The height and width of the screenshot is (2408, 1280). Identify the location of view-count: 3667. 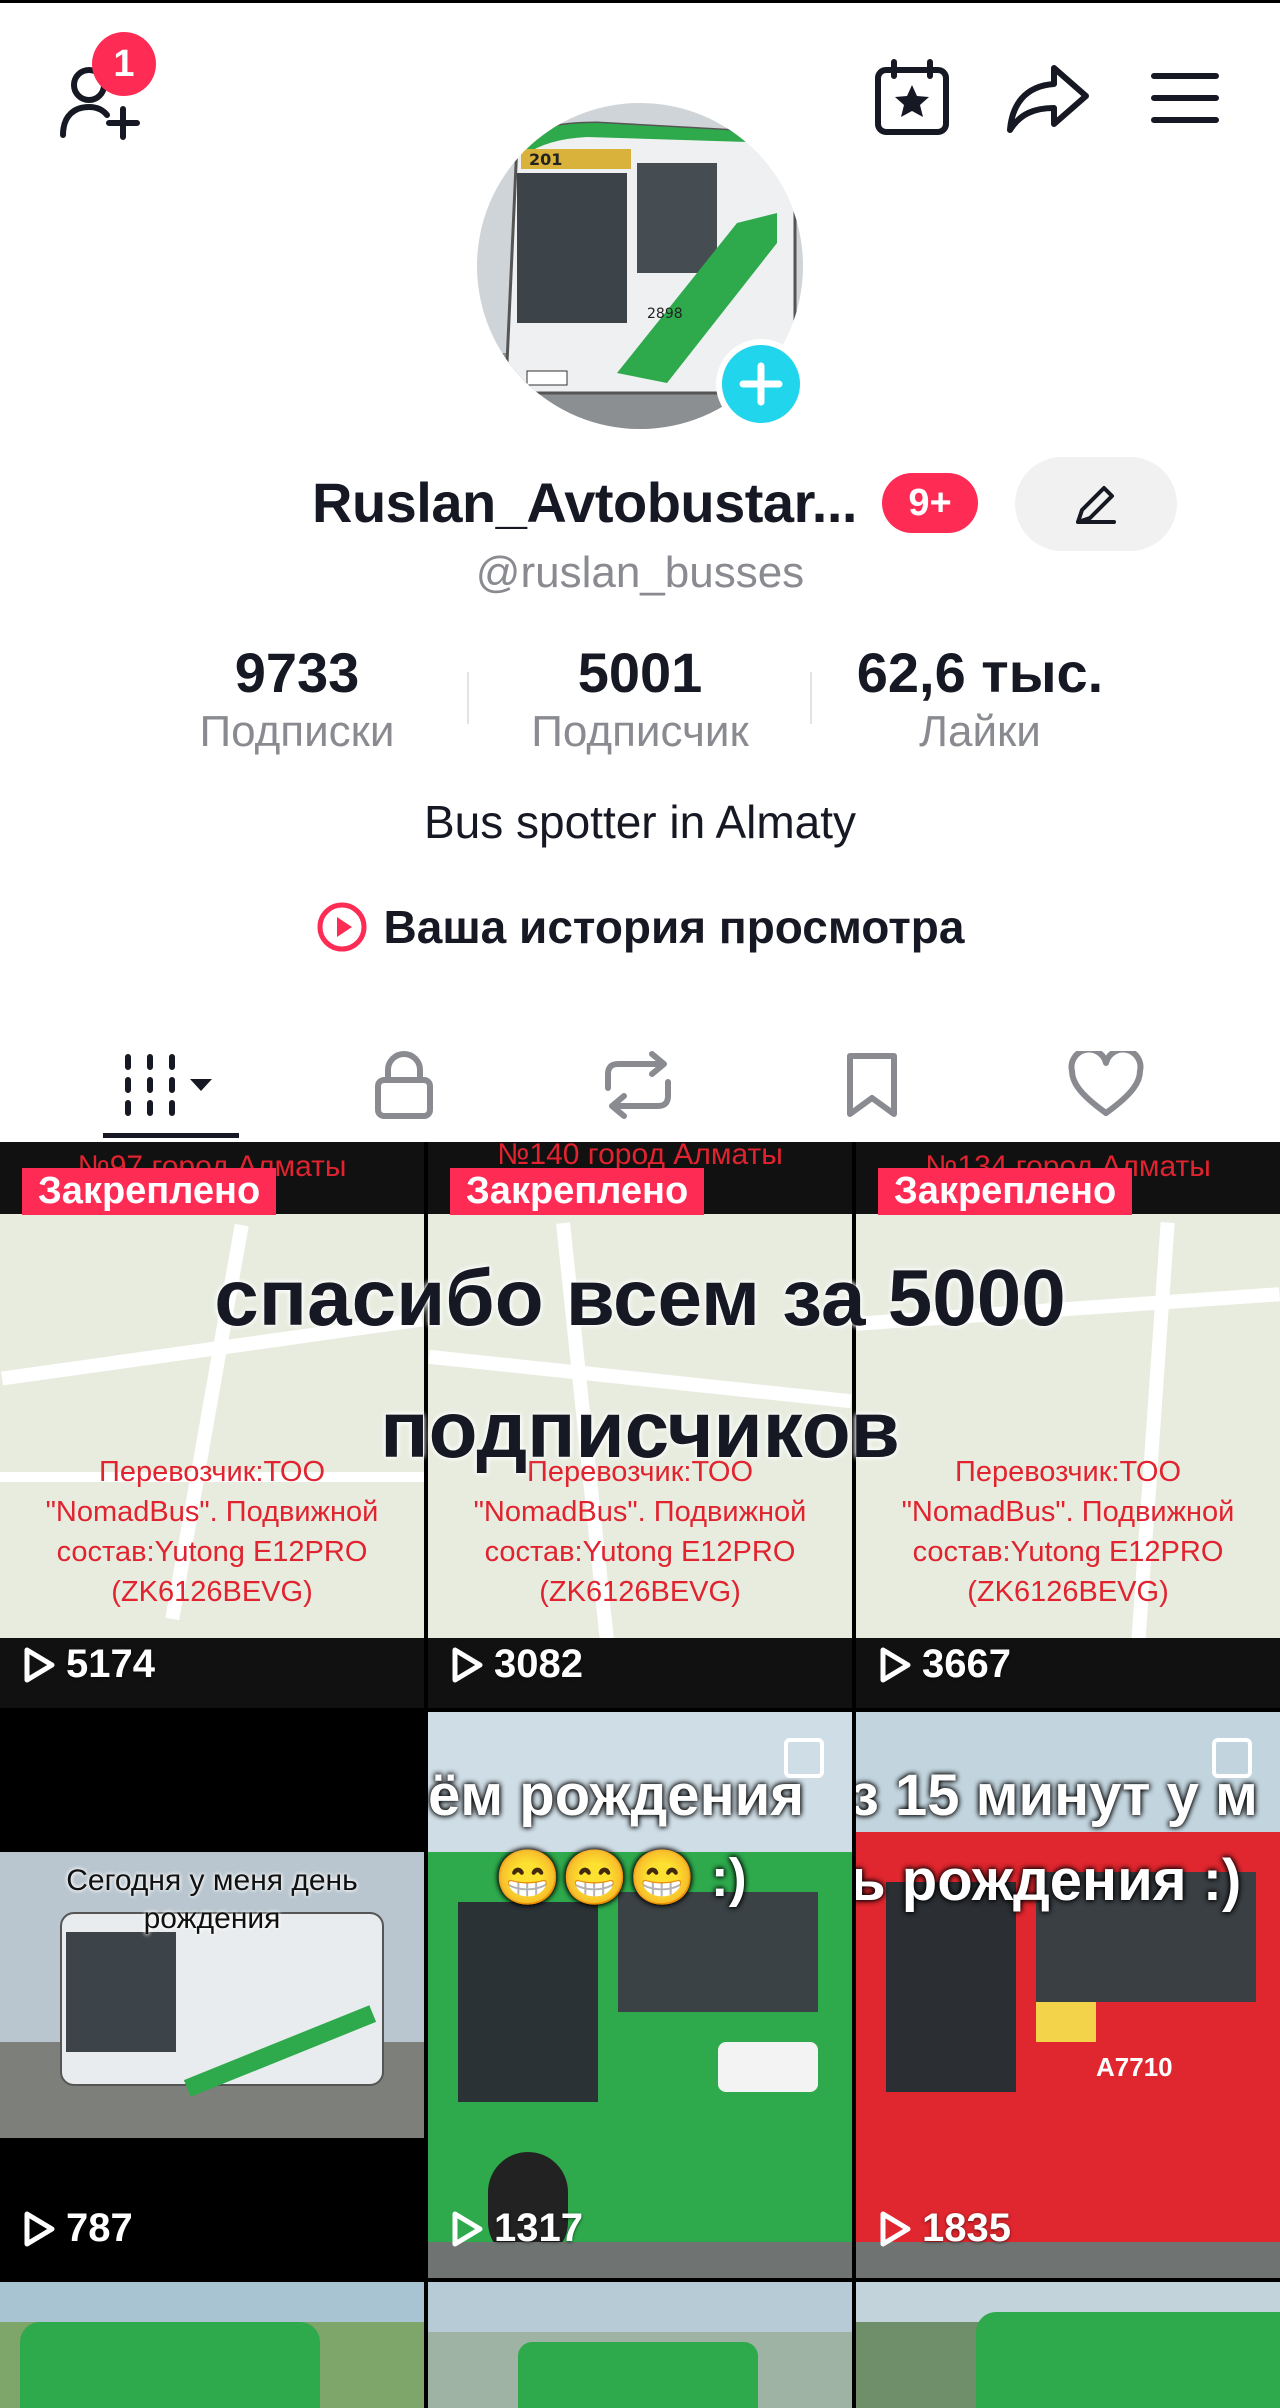
(944, 1664).